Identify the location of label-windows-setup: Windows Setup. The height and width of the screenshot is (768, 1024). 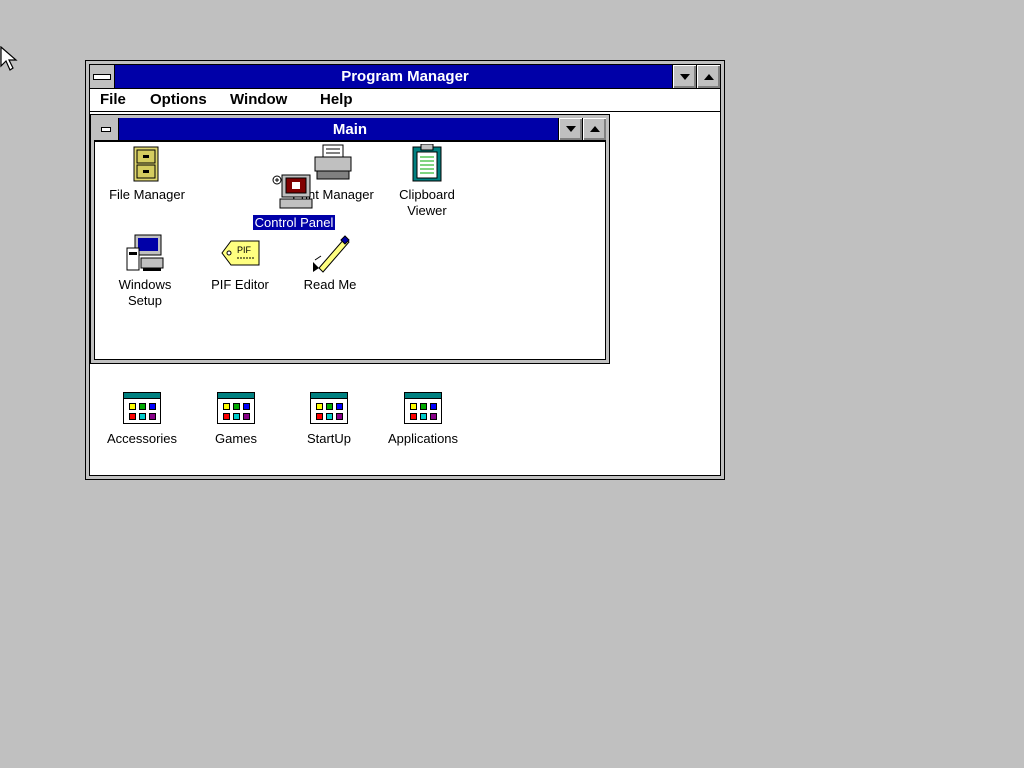
(145, 292).